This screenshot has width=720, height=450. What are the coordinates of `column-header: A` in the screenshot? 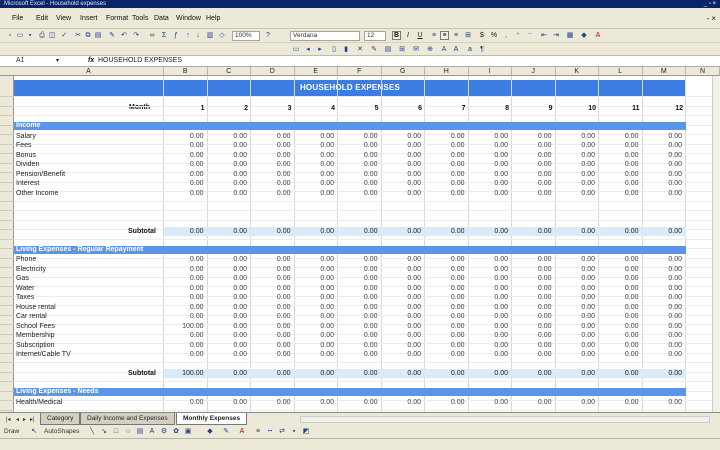 It's located at (89, 71).